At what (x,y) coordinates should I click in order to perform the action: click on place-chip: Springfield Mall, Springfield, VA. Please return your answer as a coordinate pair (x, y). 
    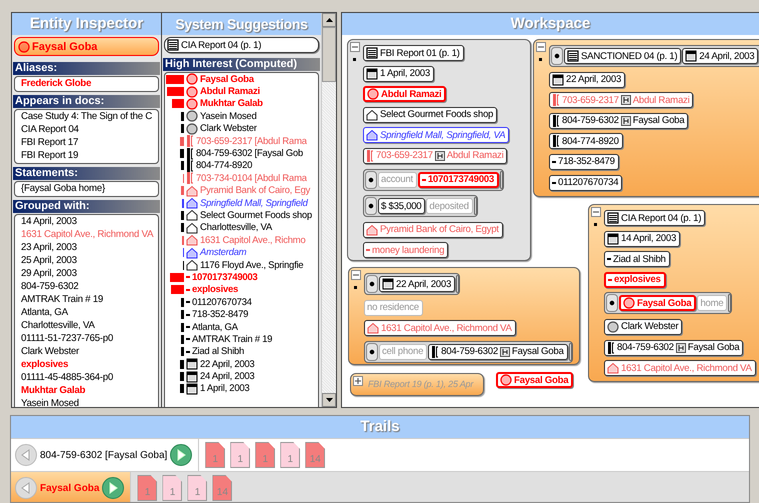
    Looking at the image, I should click on (436, 135).